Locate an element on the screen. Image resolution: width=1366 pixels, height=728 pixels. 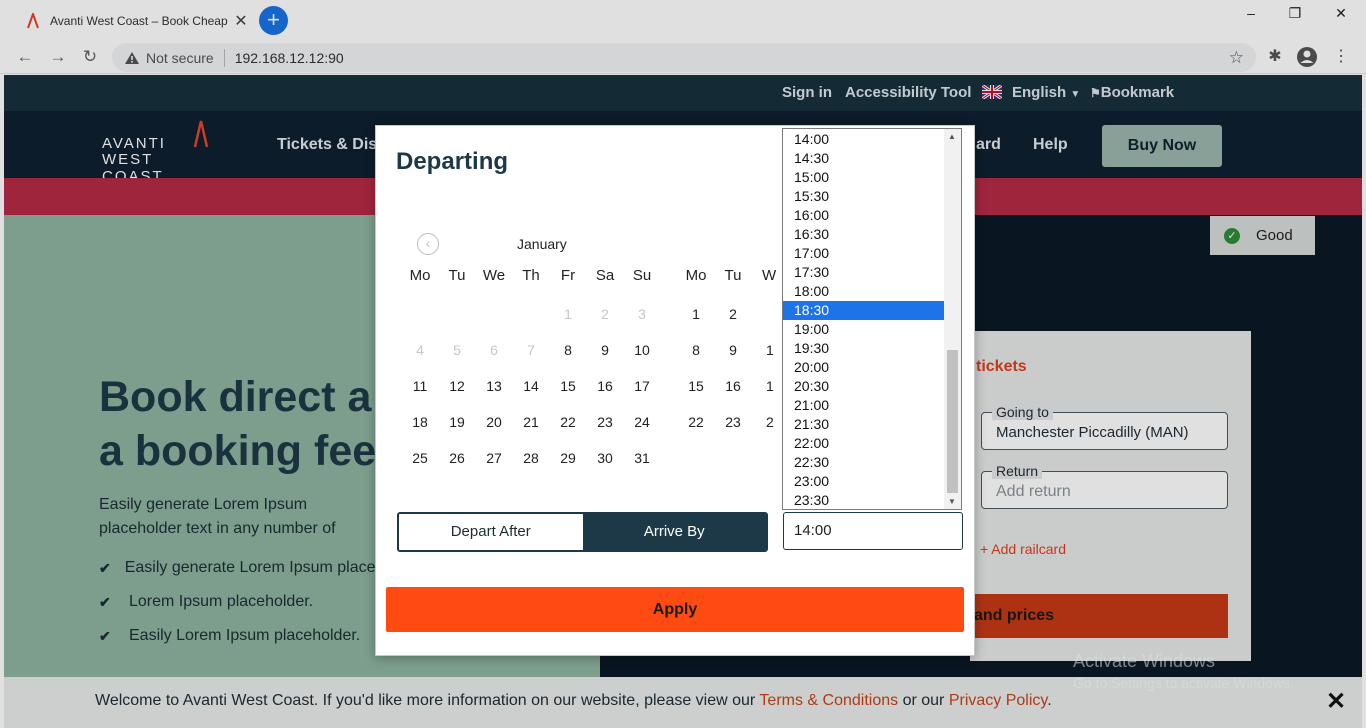
time-option: 20:30 is located at coordinates (864, 386).